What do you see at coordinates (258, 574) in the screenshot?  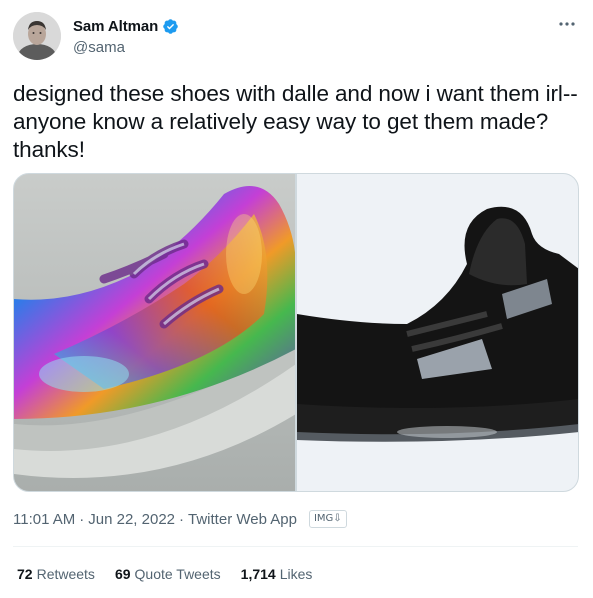 I see `likes-count: 1,714` at bounding box center [258, 574].